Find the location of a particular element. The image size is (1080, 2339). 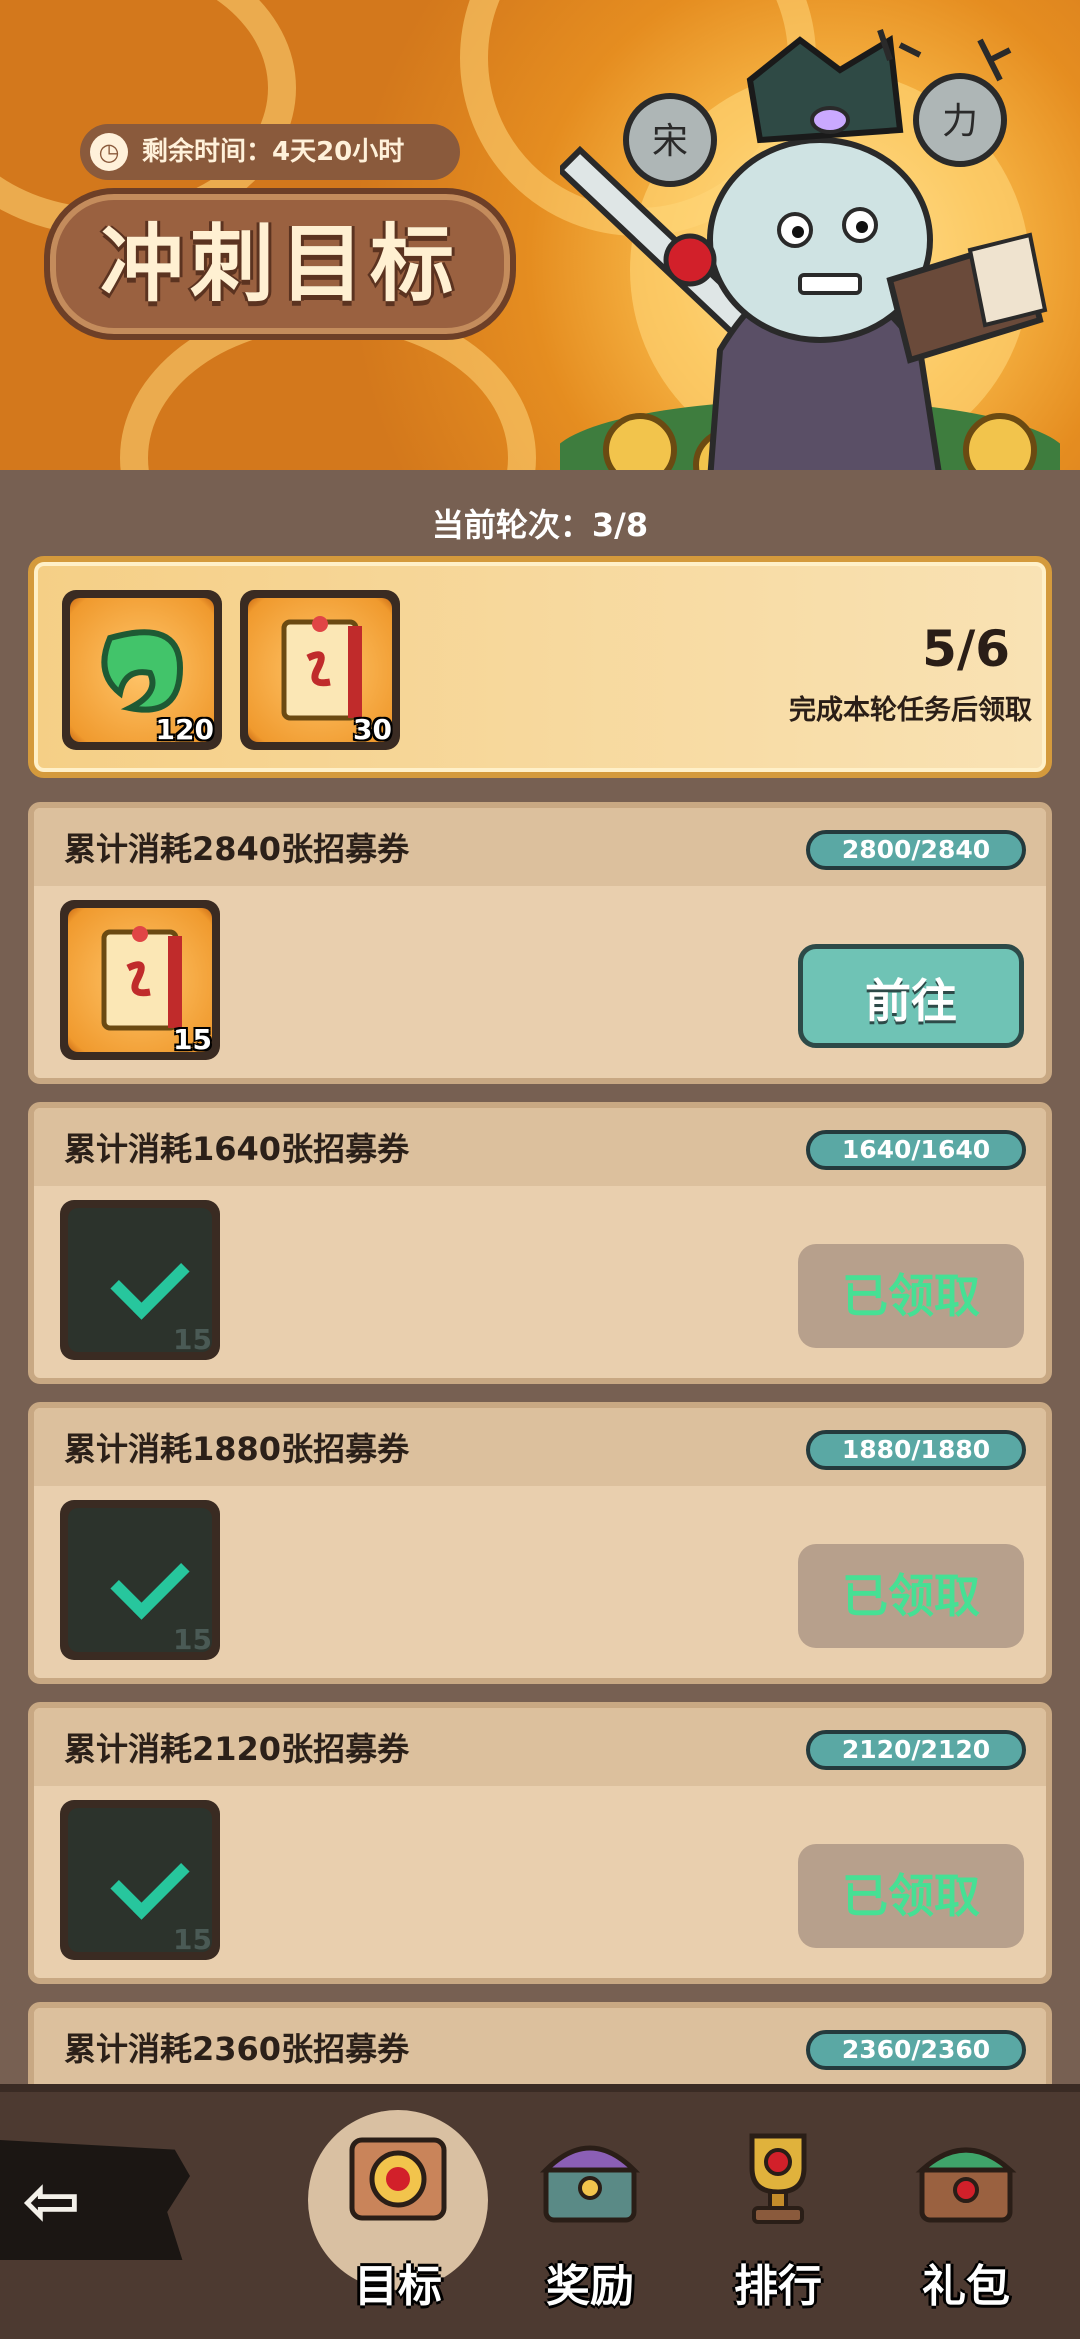

gift-chest-icon is located at coordinates (966, 2185).